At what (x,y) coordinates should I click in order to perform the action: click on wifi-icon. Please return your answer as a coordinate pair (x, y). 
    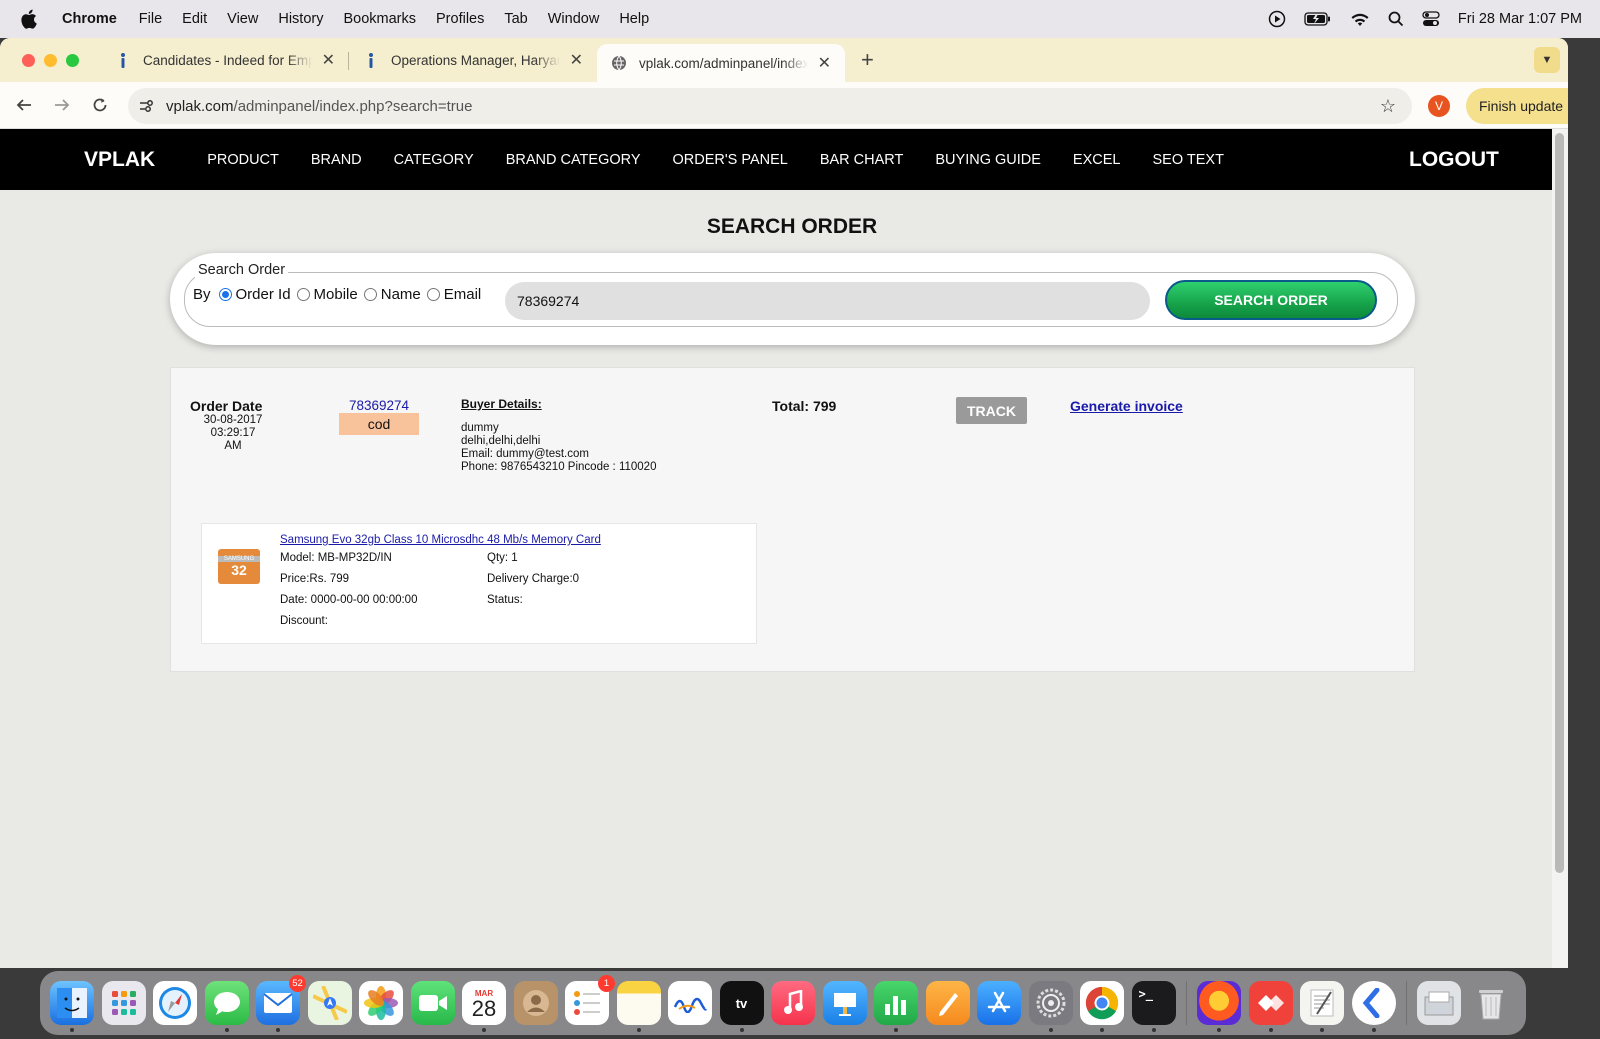
    Looking at the image, I should click on (1360, 19).